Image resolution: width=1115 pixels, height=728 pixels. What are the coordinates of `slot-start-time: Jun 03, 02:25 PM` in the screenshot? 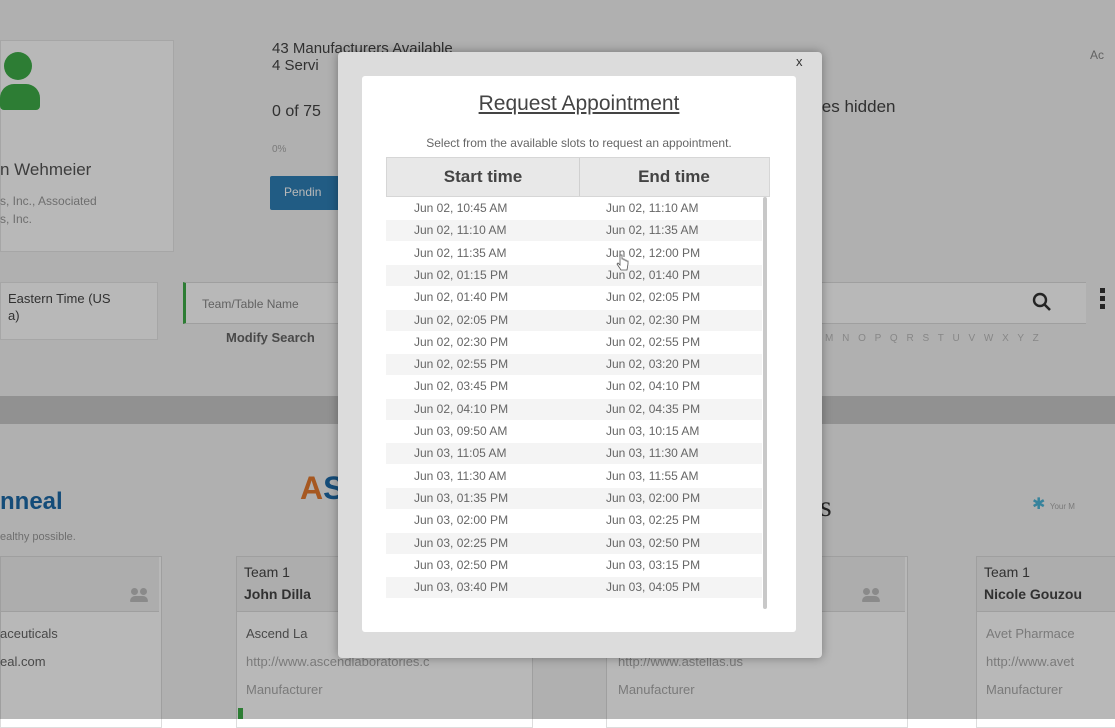 It's located at (461, 542).